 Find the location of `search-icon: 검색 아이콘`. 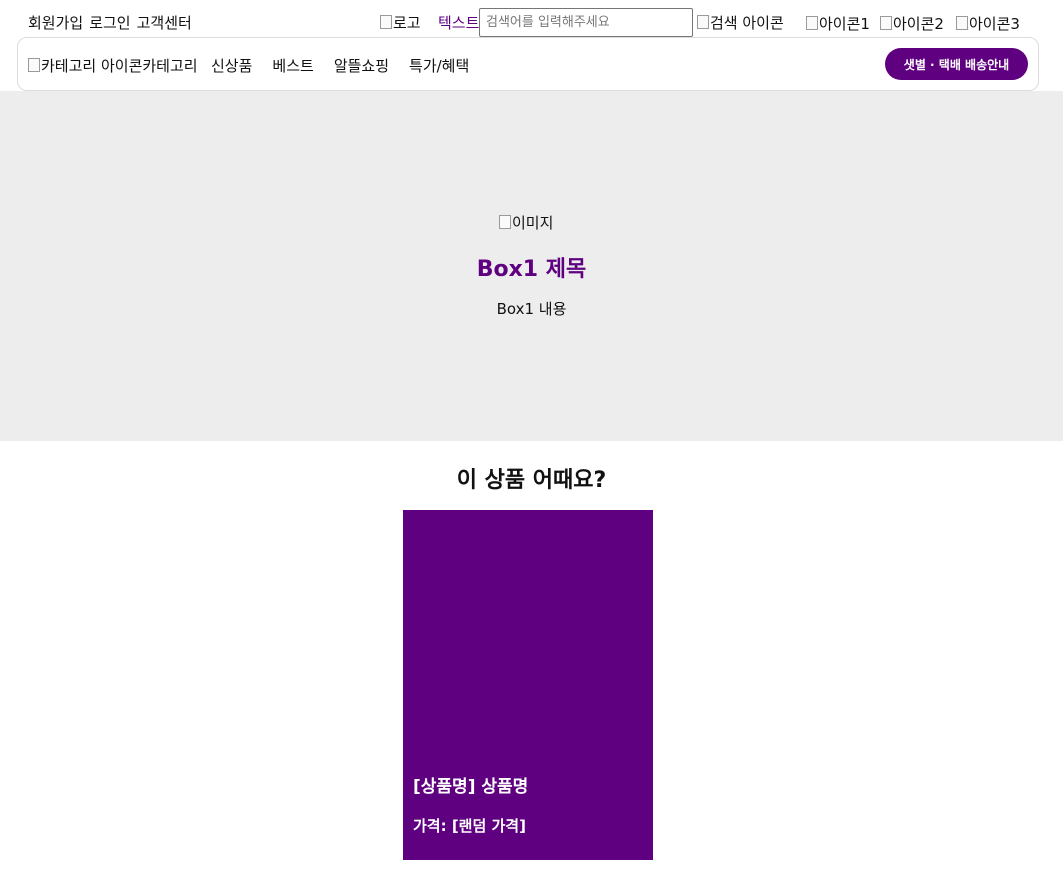

search-icon: 검색 아이콘 is located at coordinates (740, 22).